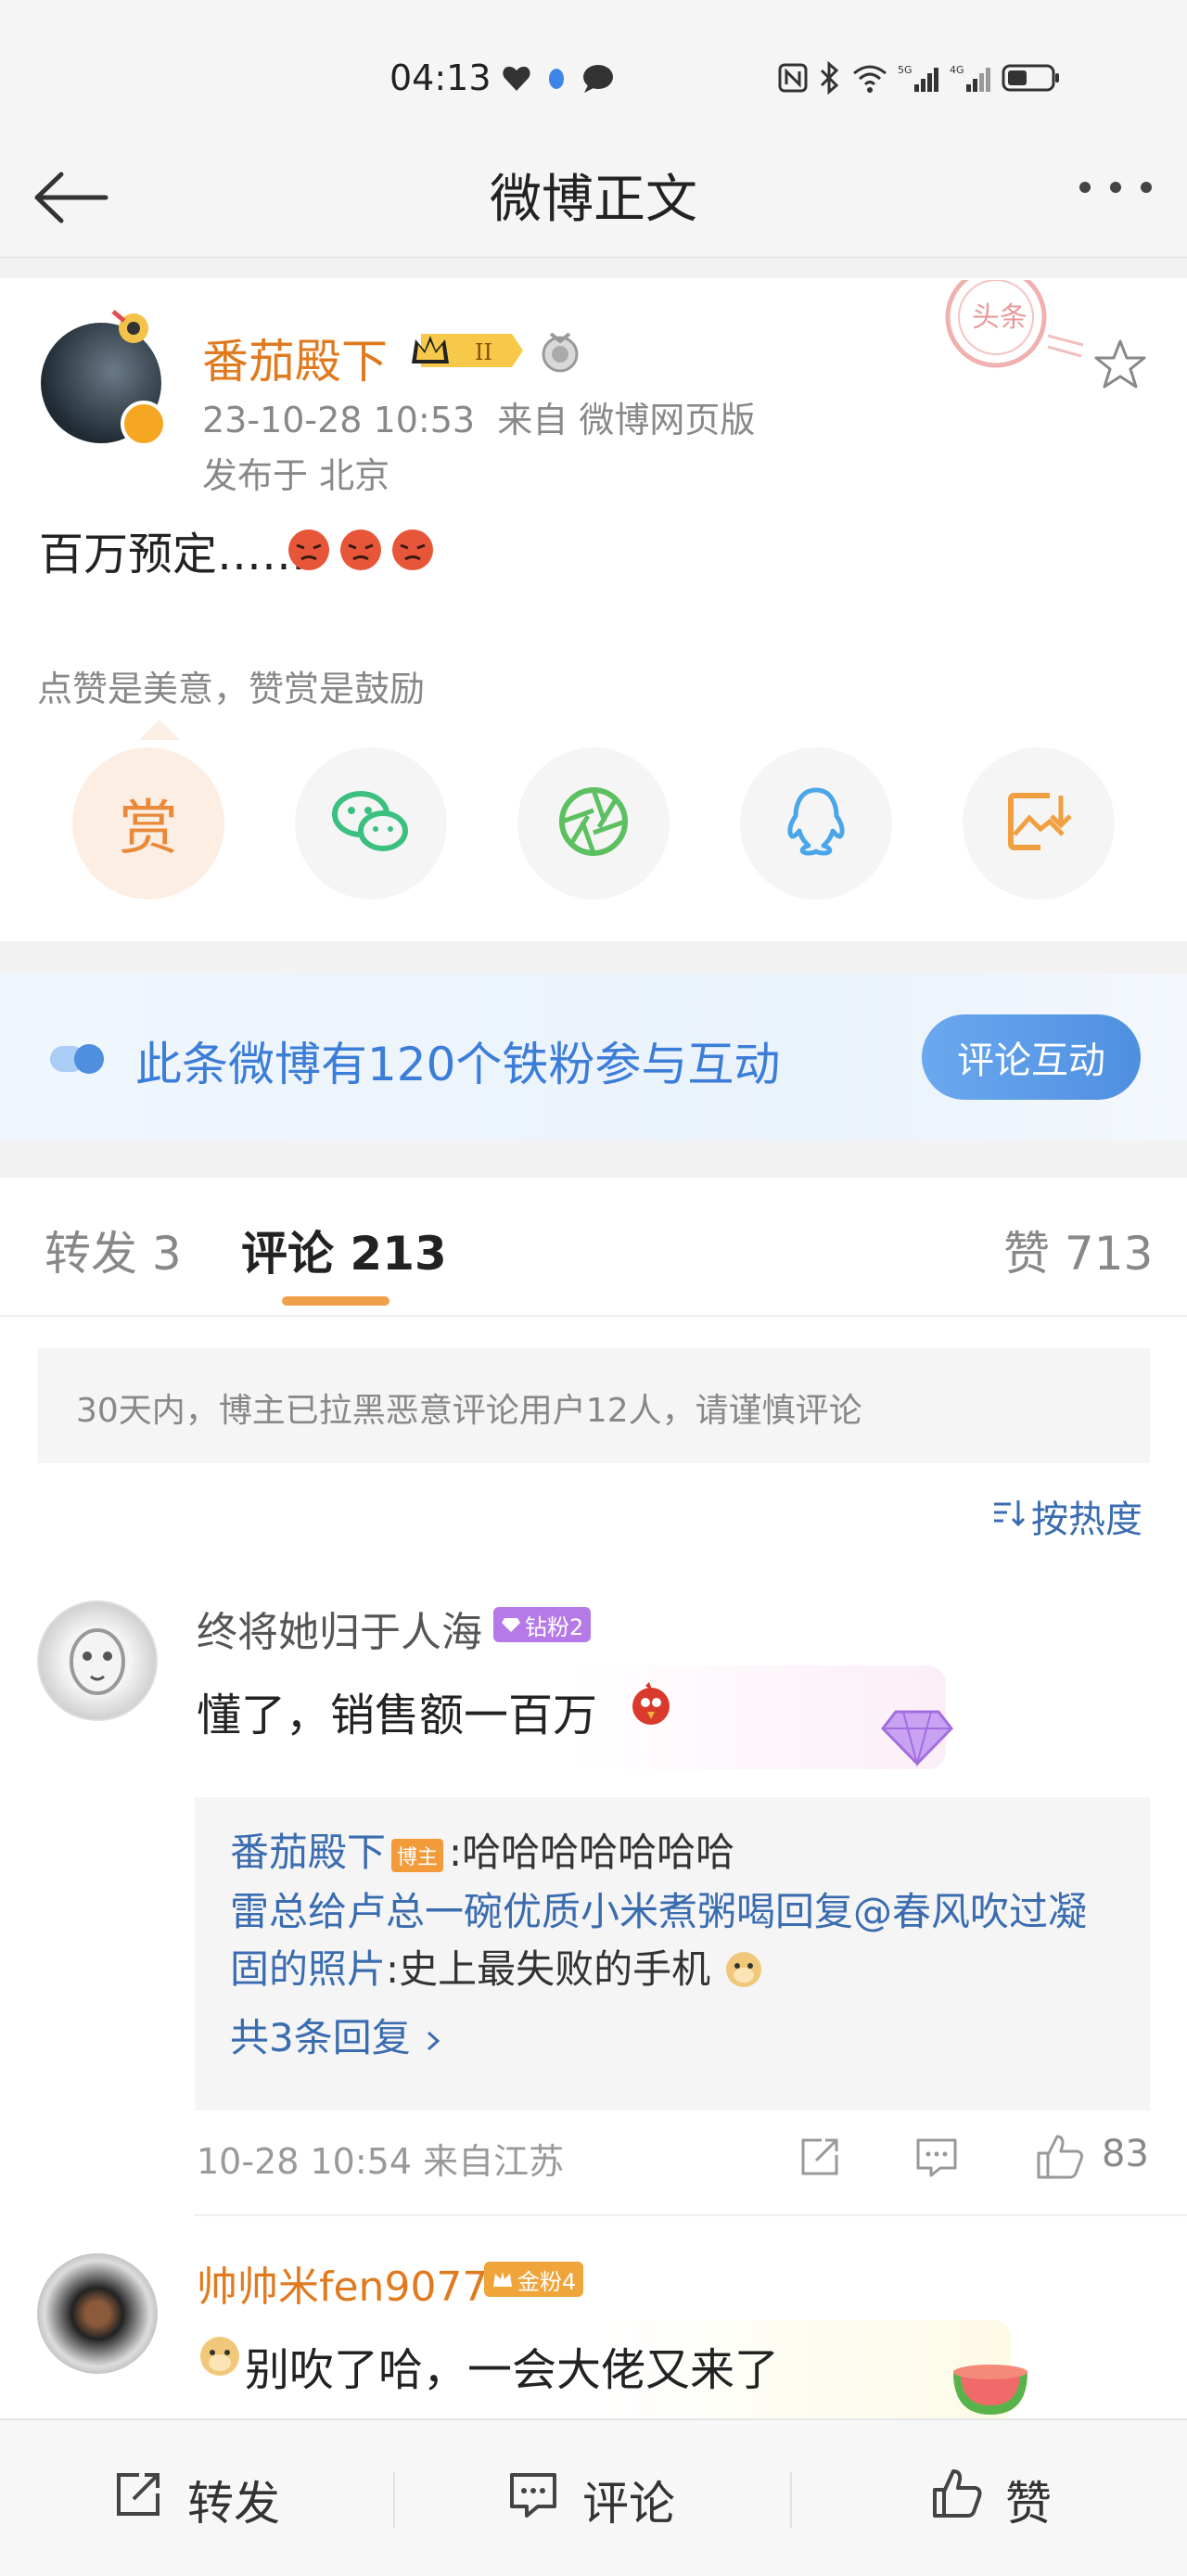 Image resolution: width=1187 pixels, height=2576 pixels. Describe the element at coordinates (308, 1853) in the screenshot. I see `reply-author: 番茄殿下` at that location.